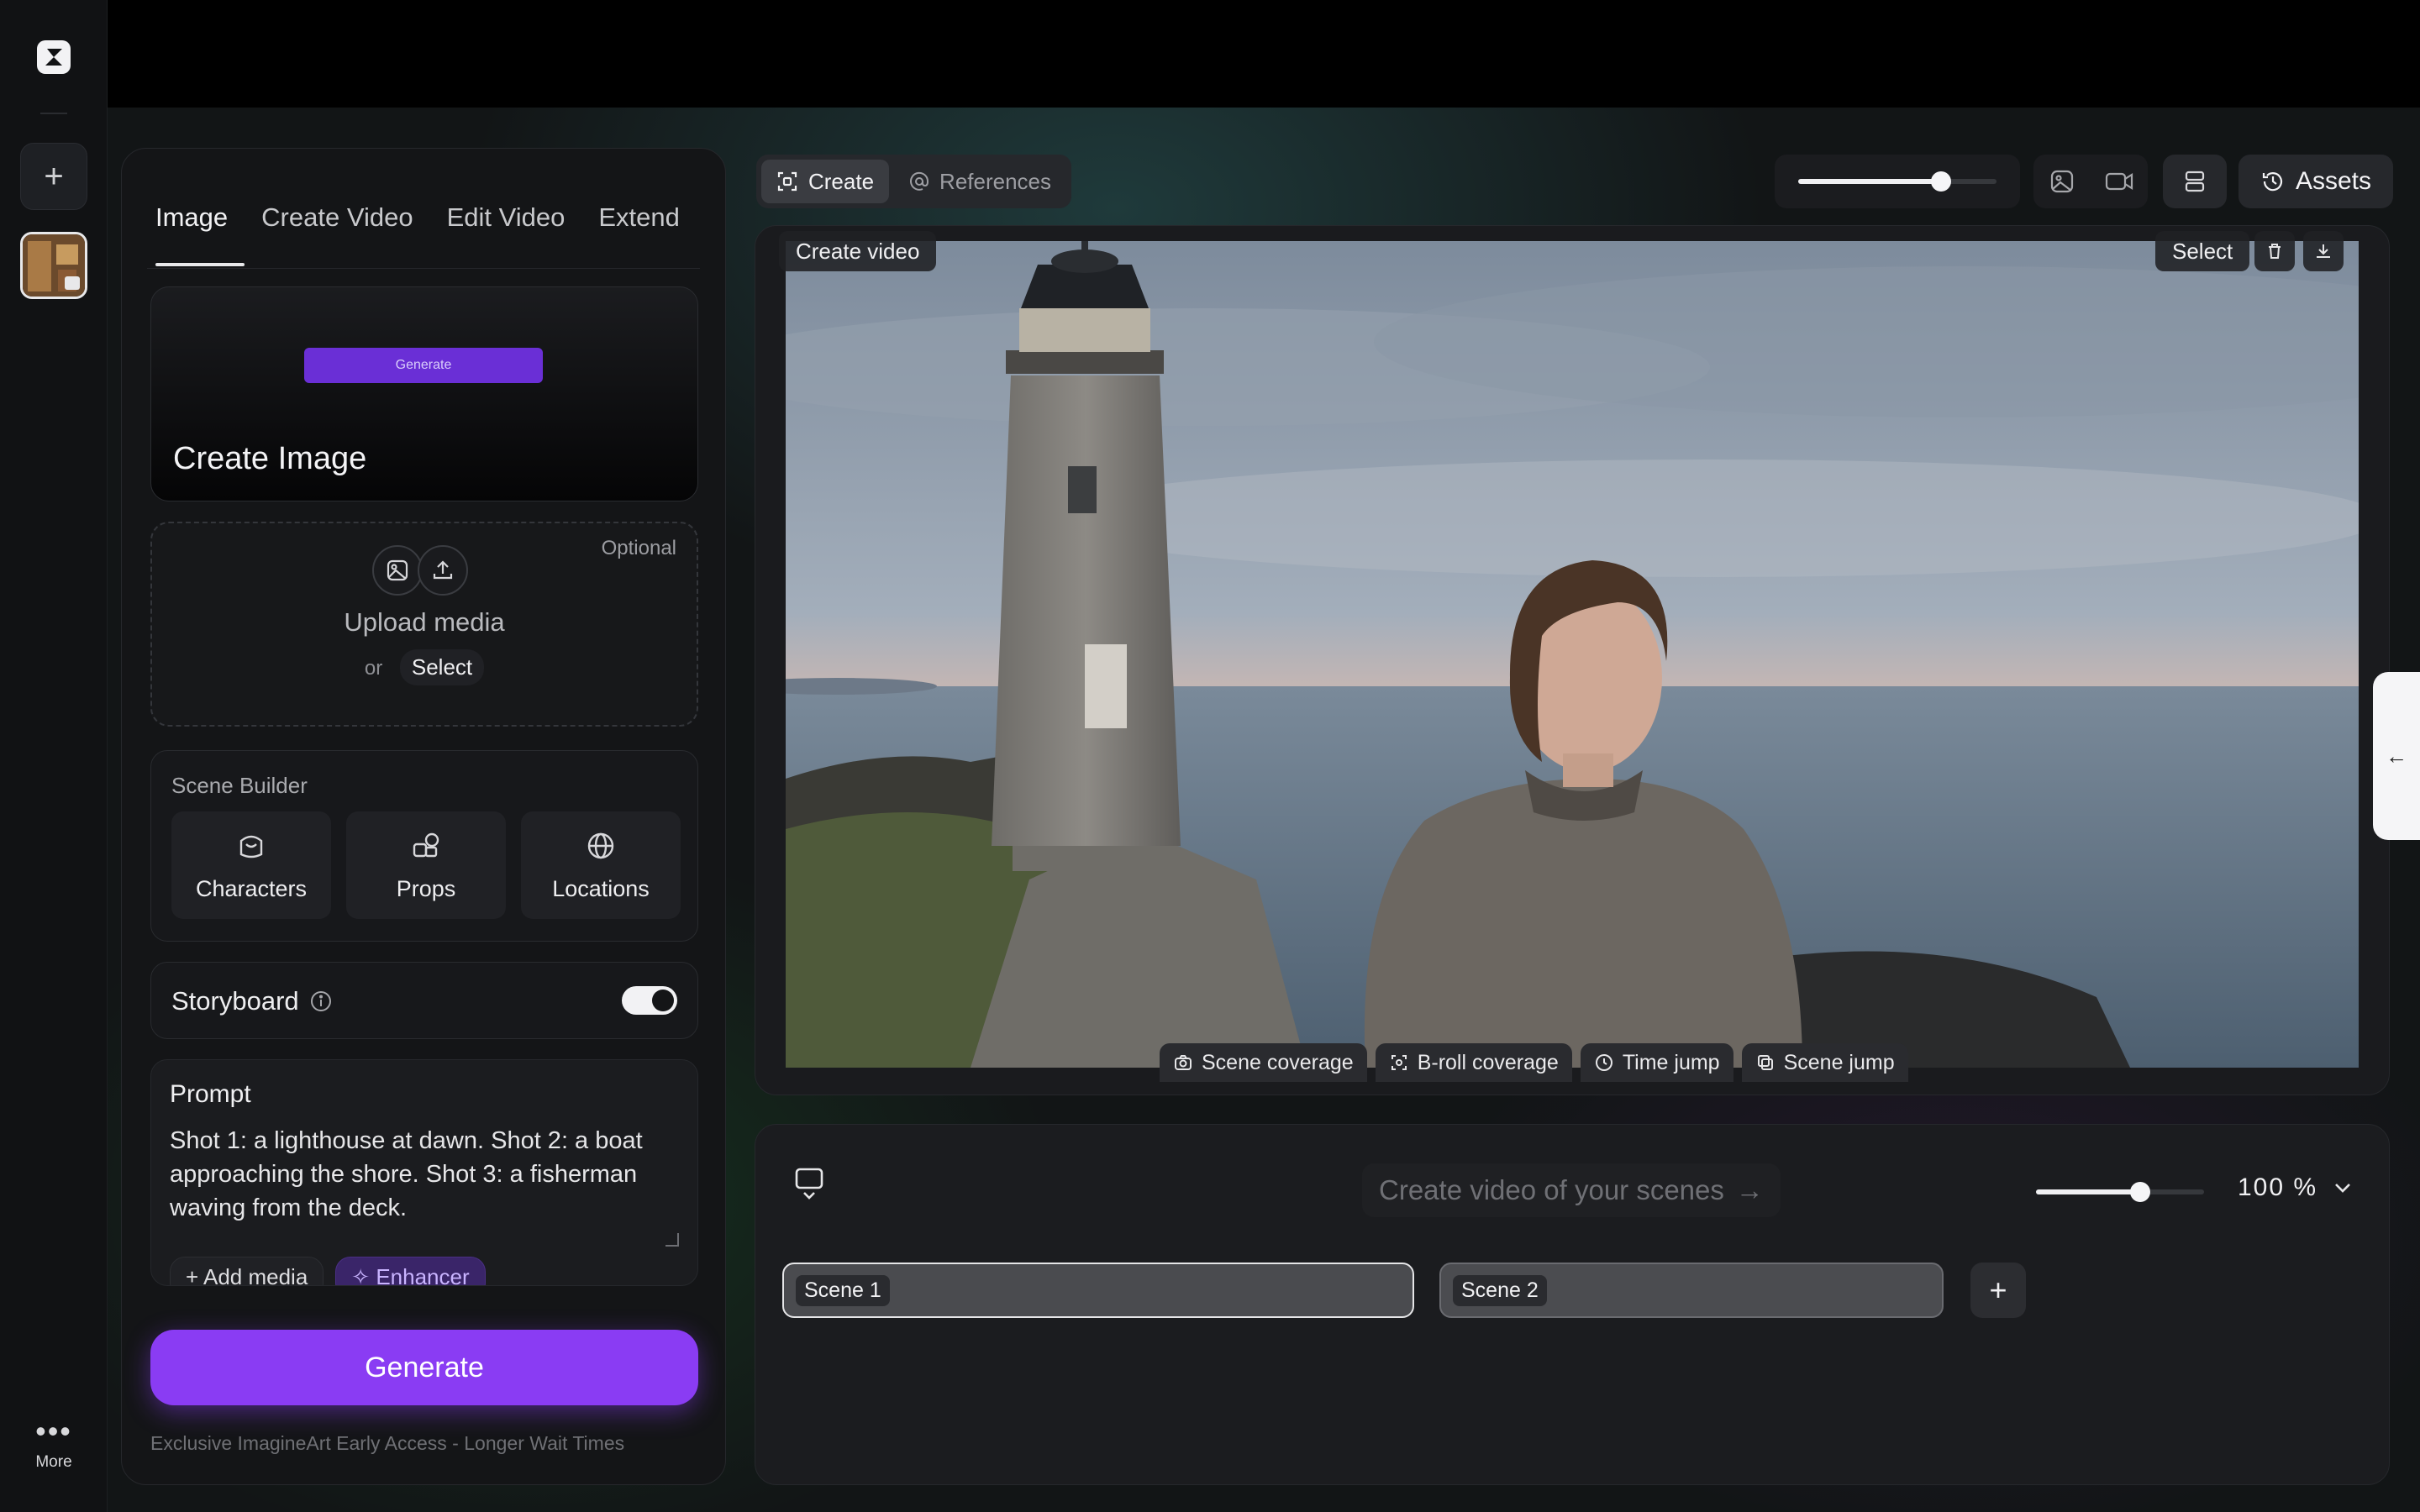 Image resolution: width=2420 pixels, height=1512 pixels. I want to click on select-button: Select, so click(2203, 251).